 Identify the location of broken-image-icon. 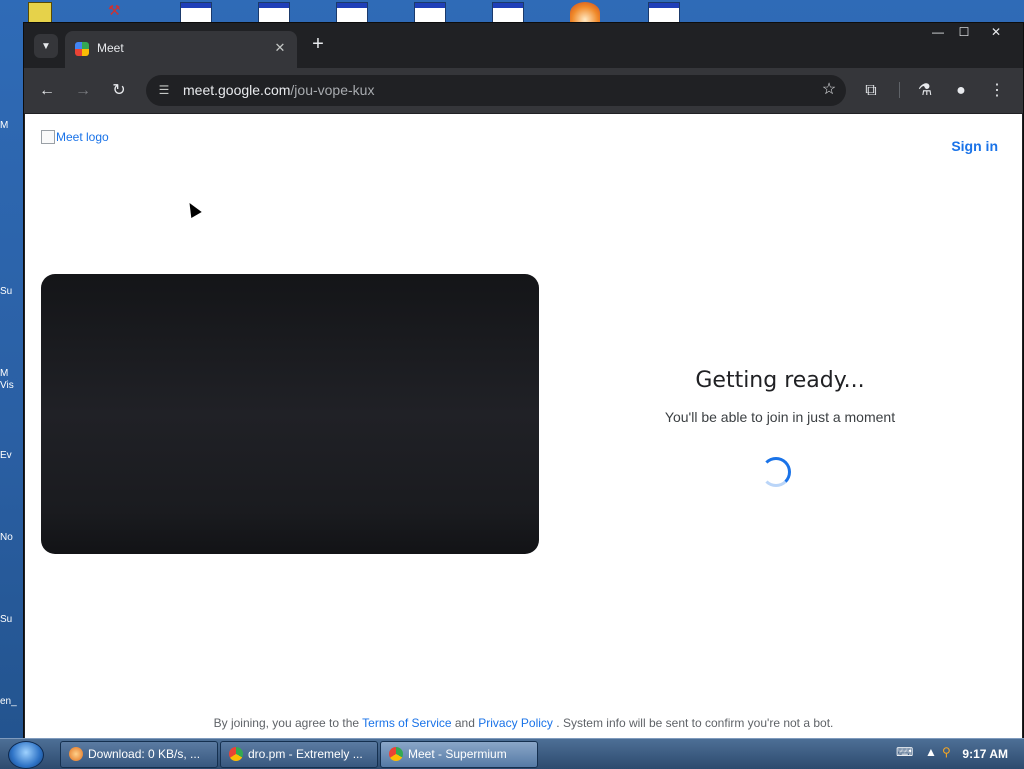
(48, 137).